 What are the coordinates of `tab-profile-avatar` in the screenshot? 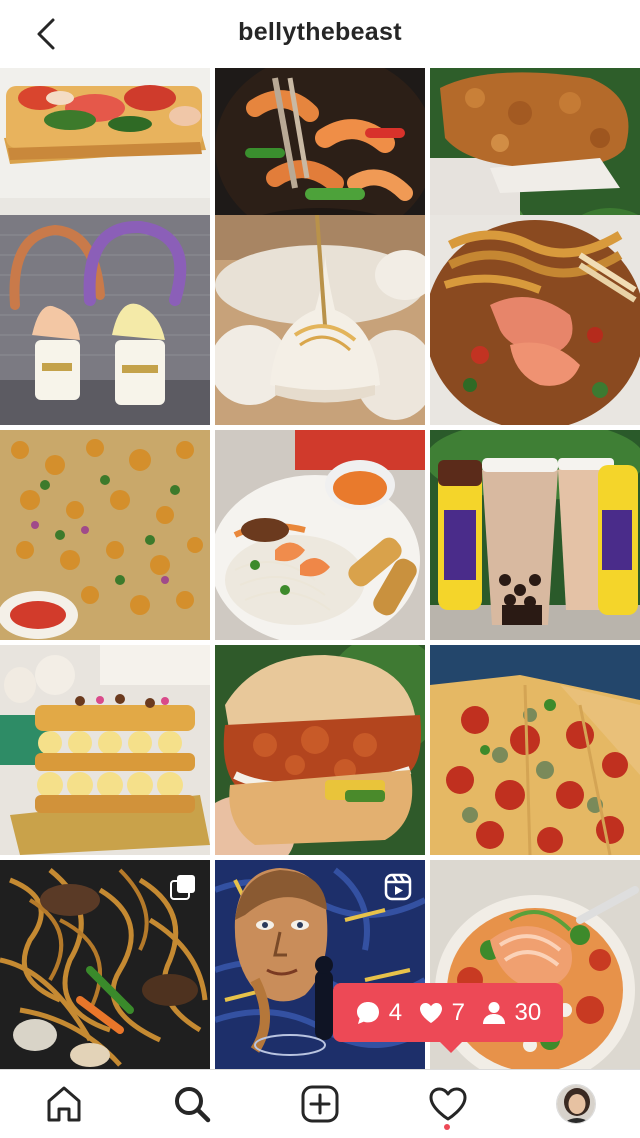 It's located at (576, 1104).